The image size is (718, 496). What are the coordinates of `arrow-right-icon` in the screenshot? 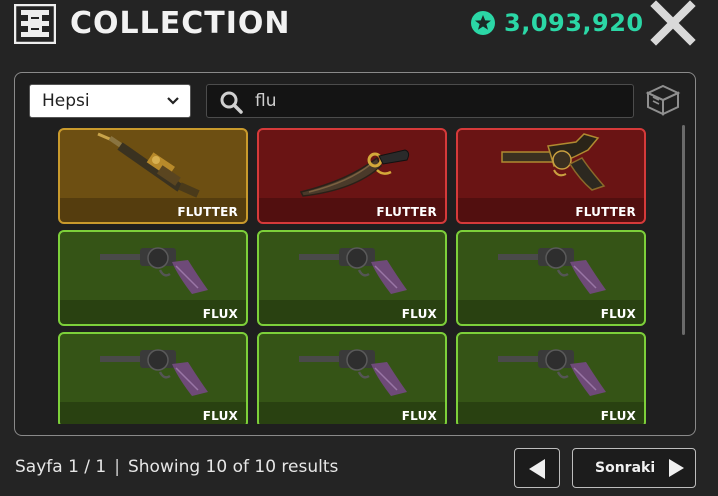 It's located at (677, 468).